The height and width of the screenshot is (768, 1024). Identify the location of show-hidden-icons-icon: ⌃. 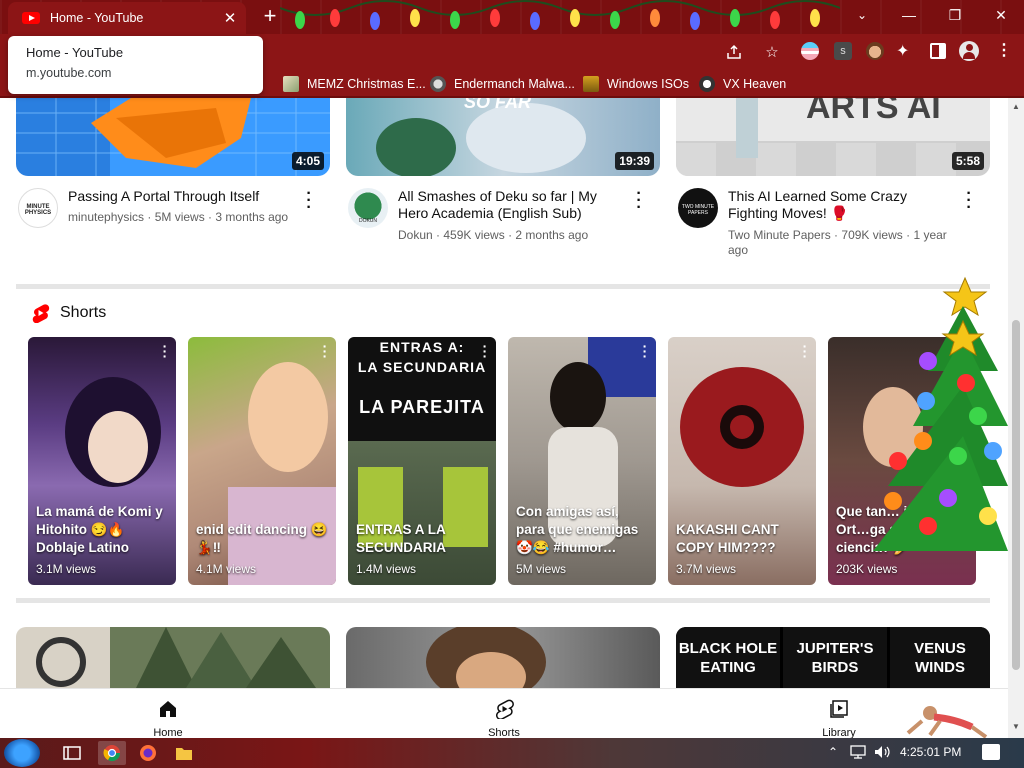
(833, 752).